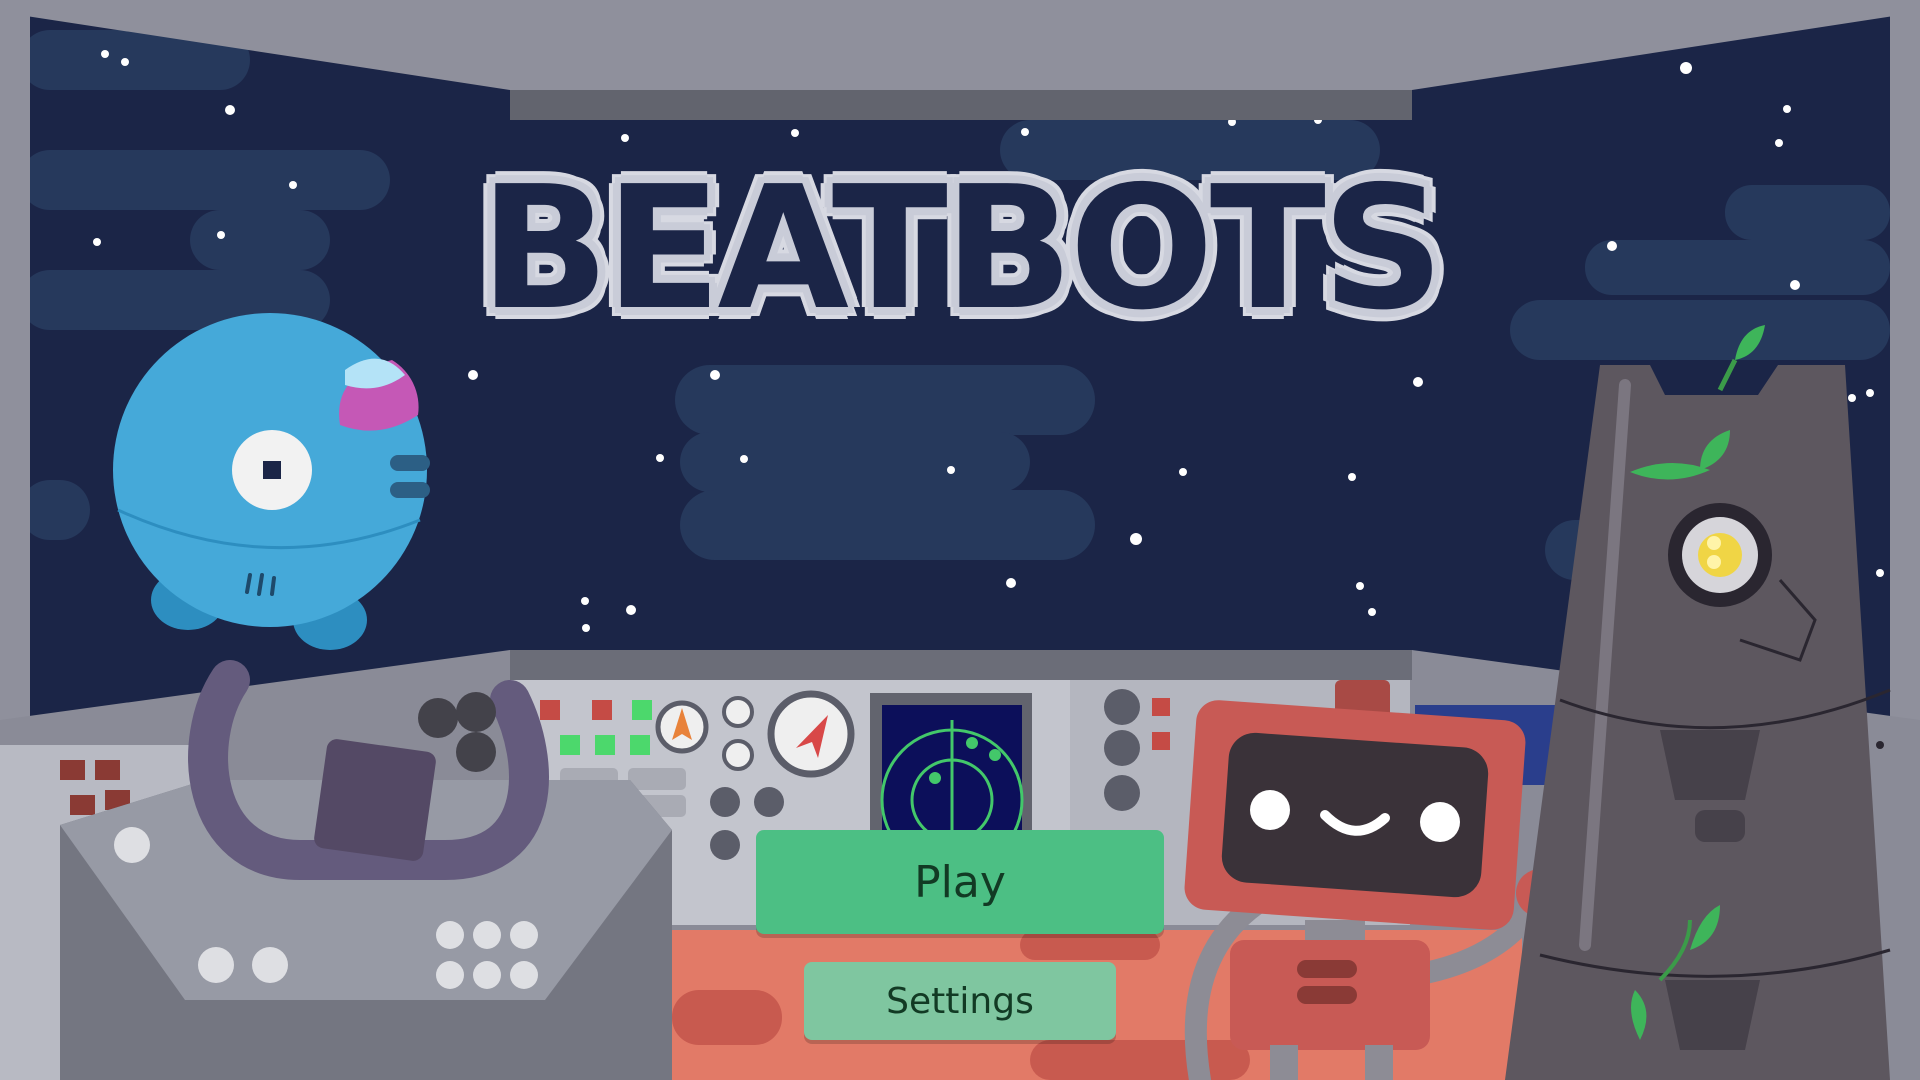 This screenshot has height=1080, width=1920. What do you see at coordinates (962, 249) in the screenshot?
I see `game-title: BEATBOTS` at bounding box center [962, 249].